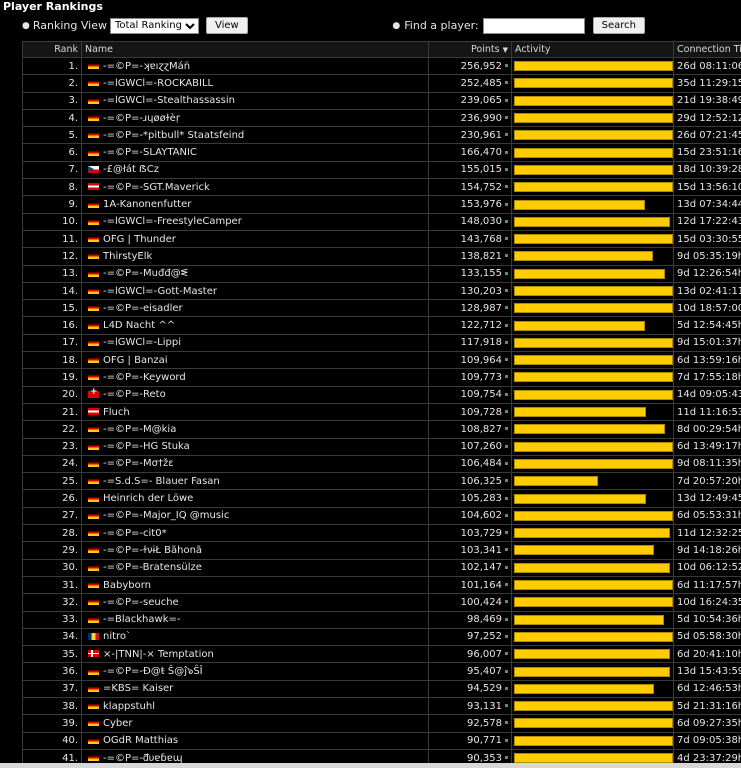  What do you see at coordinates (255, 481) in the screenshot?
I see `name-cell: -=S.d.S=- Blauer Fasan` at bounding box center [255, 481].